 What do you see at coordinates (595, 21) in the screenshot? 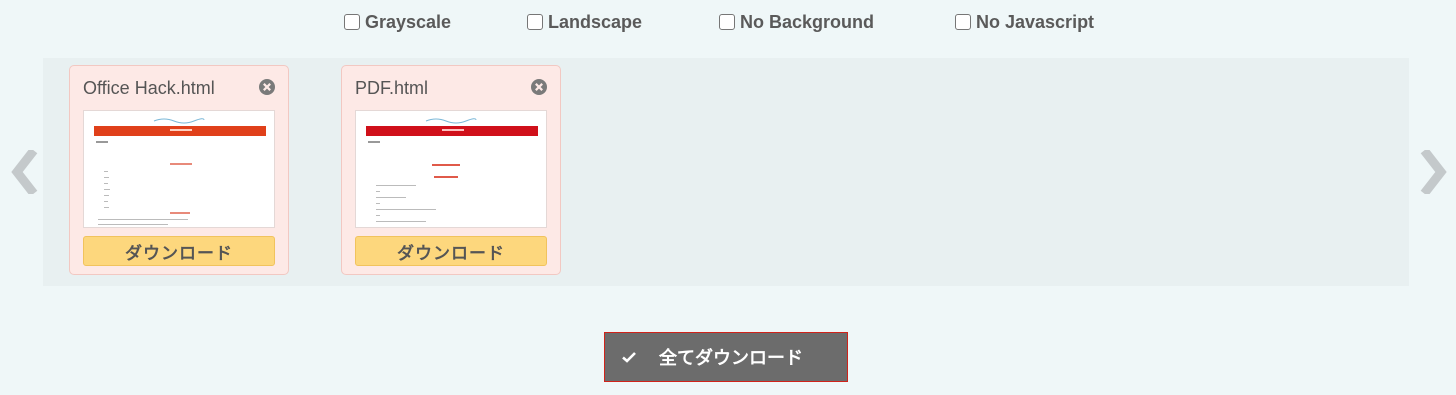
I see `landscape-label: Landscape` at bounding box center [595, 21].